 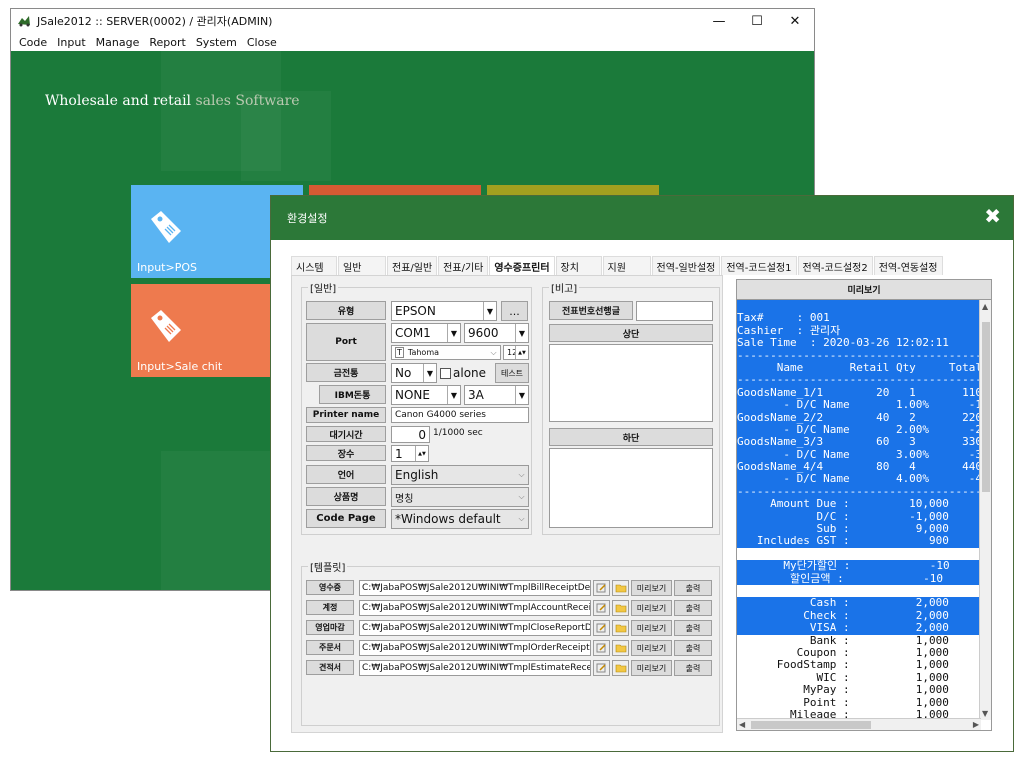 I want to click on product-name-select: 명칭 ⌵, so click(x=460, y=497).